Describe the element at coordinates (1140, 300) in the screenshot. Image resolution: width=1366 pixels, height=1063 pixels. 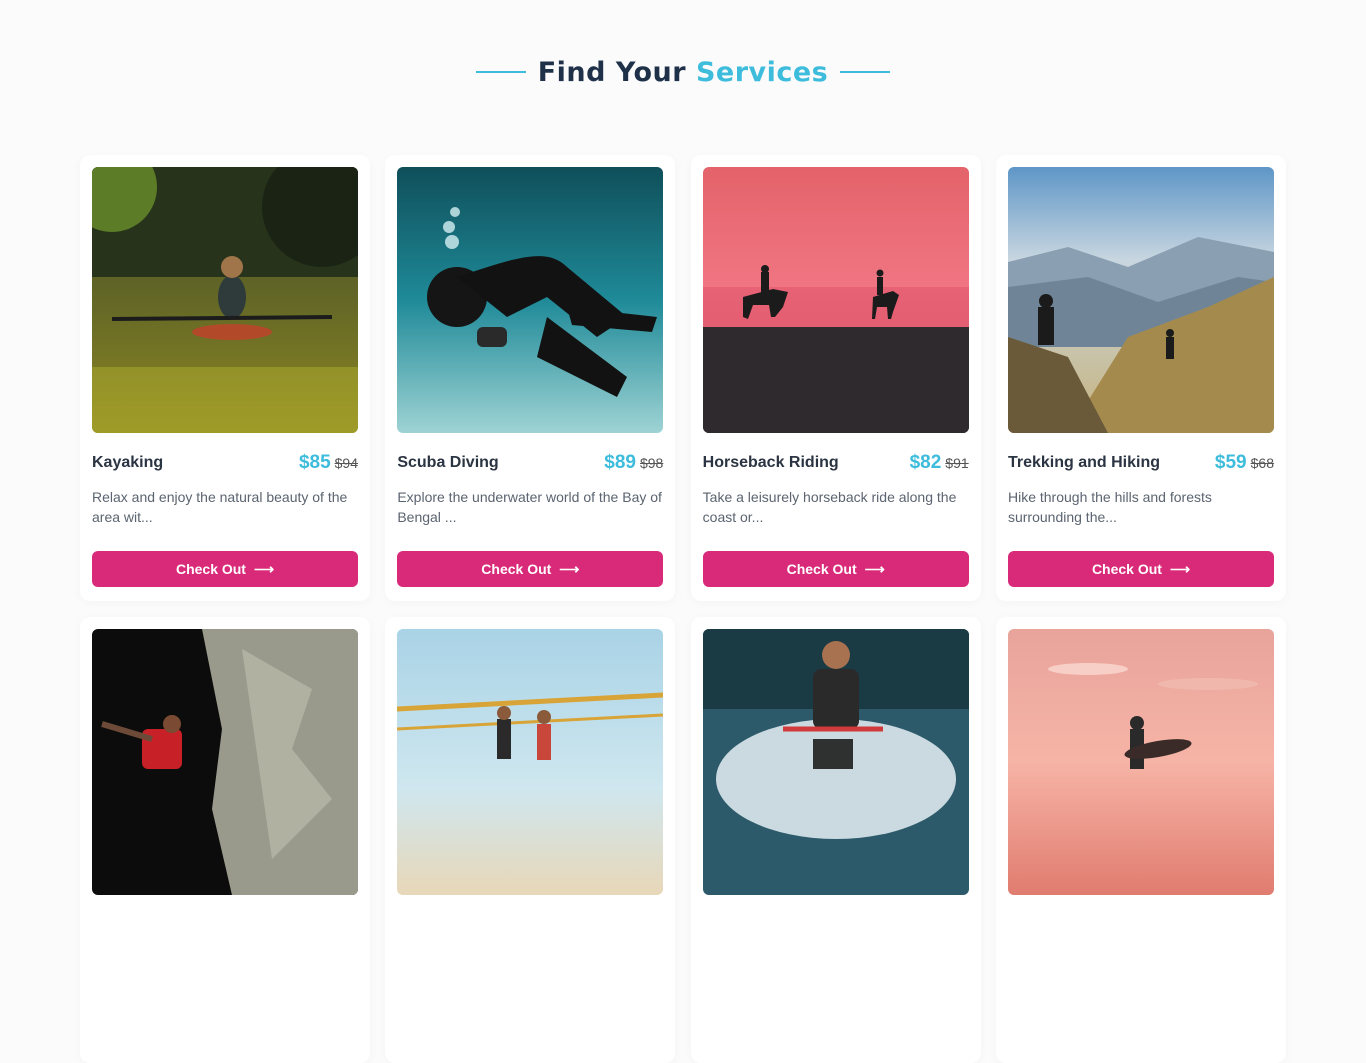
I see `trekking-image` at that location.